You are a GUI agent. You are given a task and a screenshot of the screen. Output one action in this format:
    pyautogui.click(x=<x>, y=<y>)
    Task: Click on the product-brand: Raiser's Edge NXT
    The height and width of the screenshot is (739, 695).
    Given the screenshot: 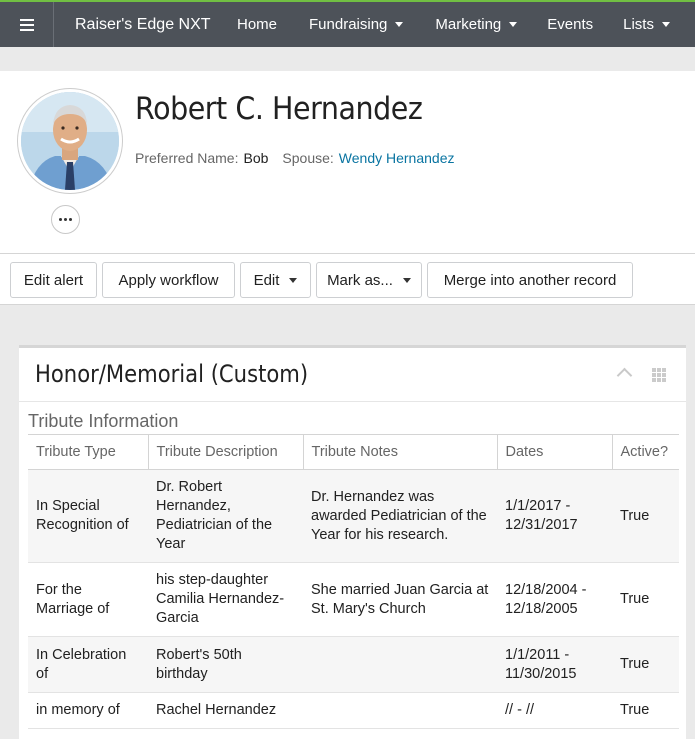 What is the action you would take?
    pyautogui.click(x=147, y=25)
    